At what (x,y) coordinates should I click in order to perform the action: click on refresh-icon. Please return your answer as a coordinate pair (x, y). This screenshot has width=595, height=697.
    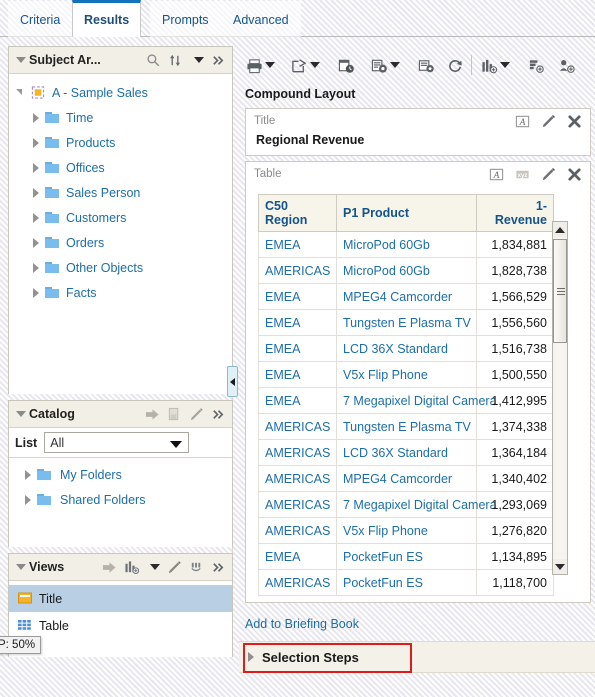
    Looking at the image, I should click on (454, 65).